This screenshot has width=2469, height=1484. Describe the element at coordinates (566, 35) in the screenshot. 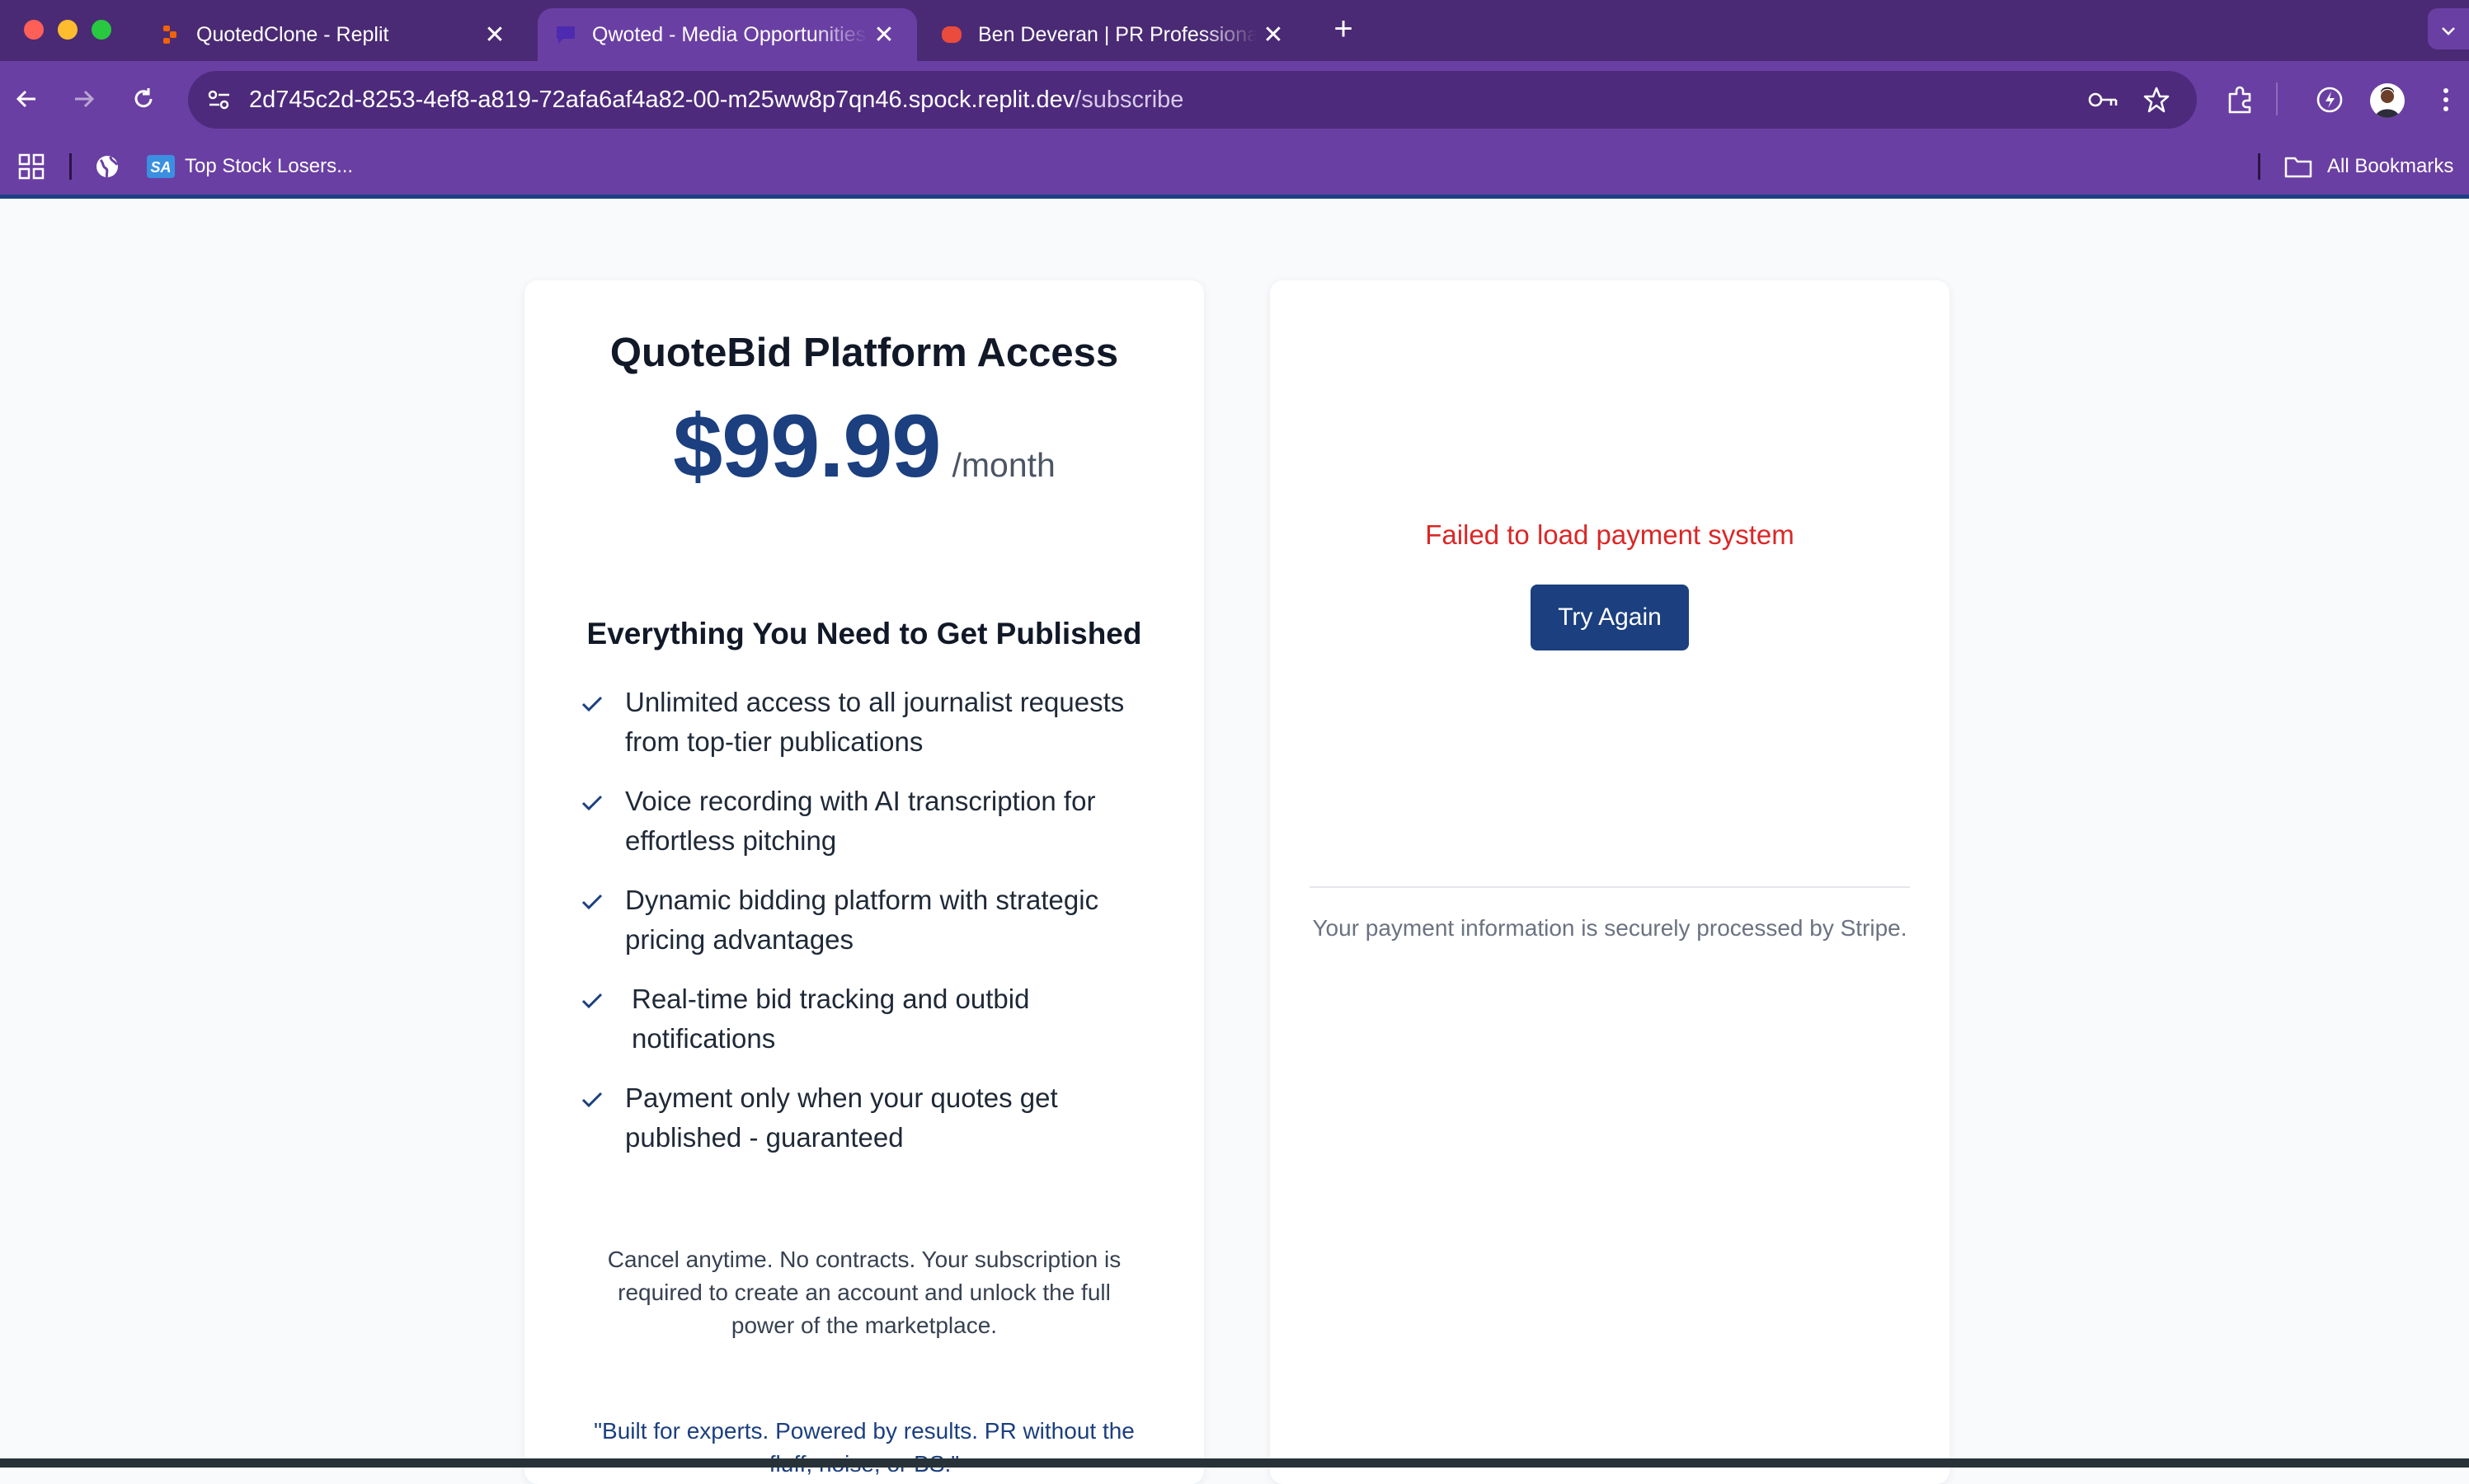

I see `chat-bubble-icon` at that location.